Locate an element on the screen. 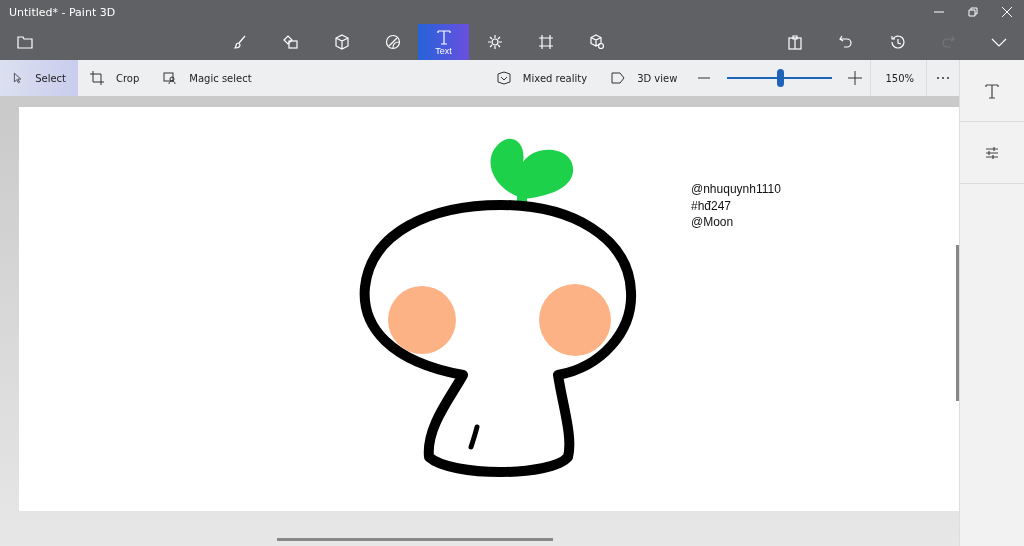  tool-tab: Text is located at coordinates (443, 42).